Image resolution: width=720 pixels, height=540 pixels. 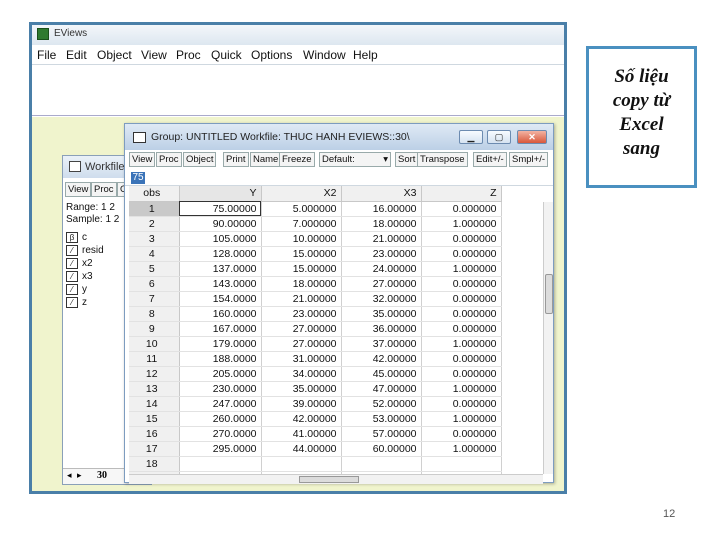 I want to click on view-button: View, so click(x=142, y=159).